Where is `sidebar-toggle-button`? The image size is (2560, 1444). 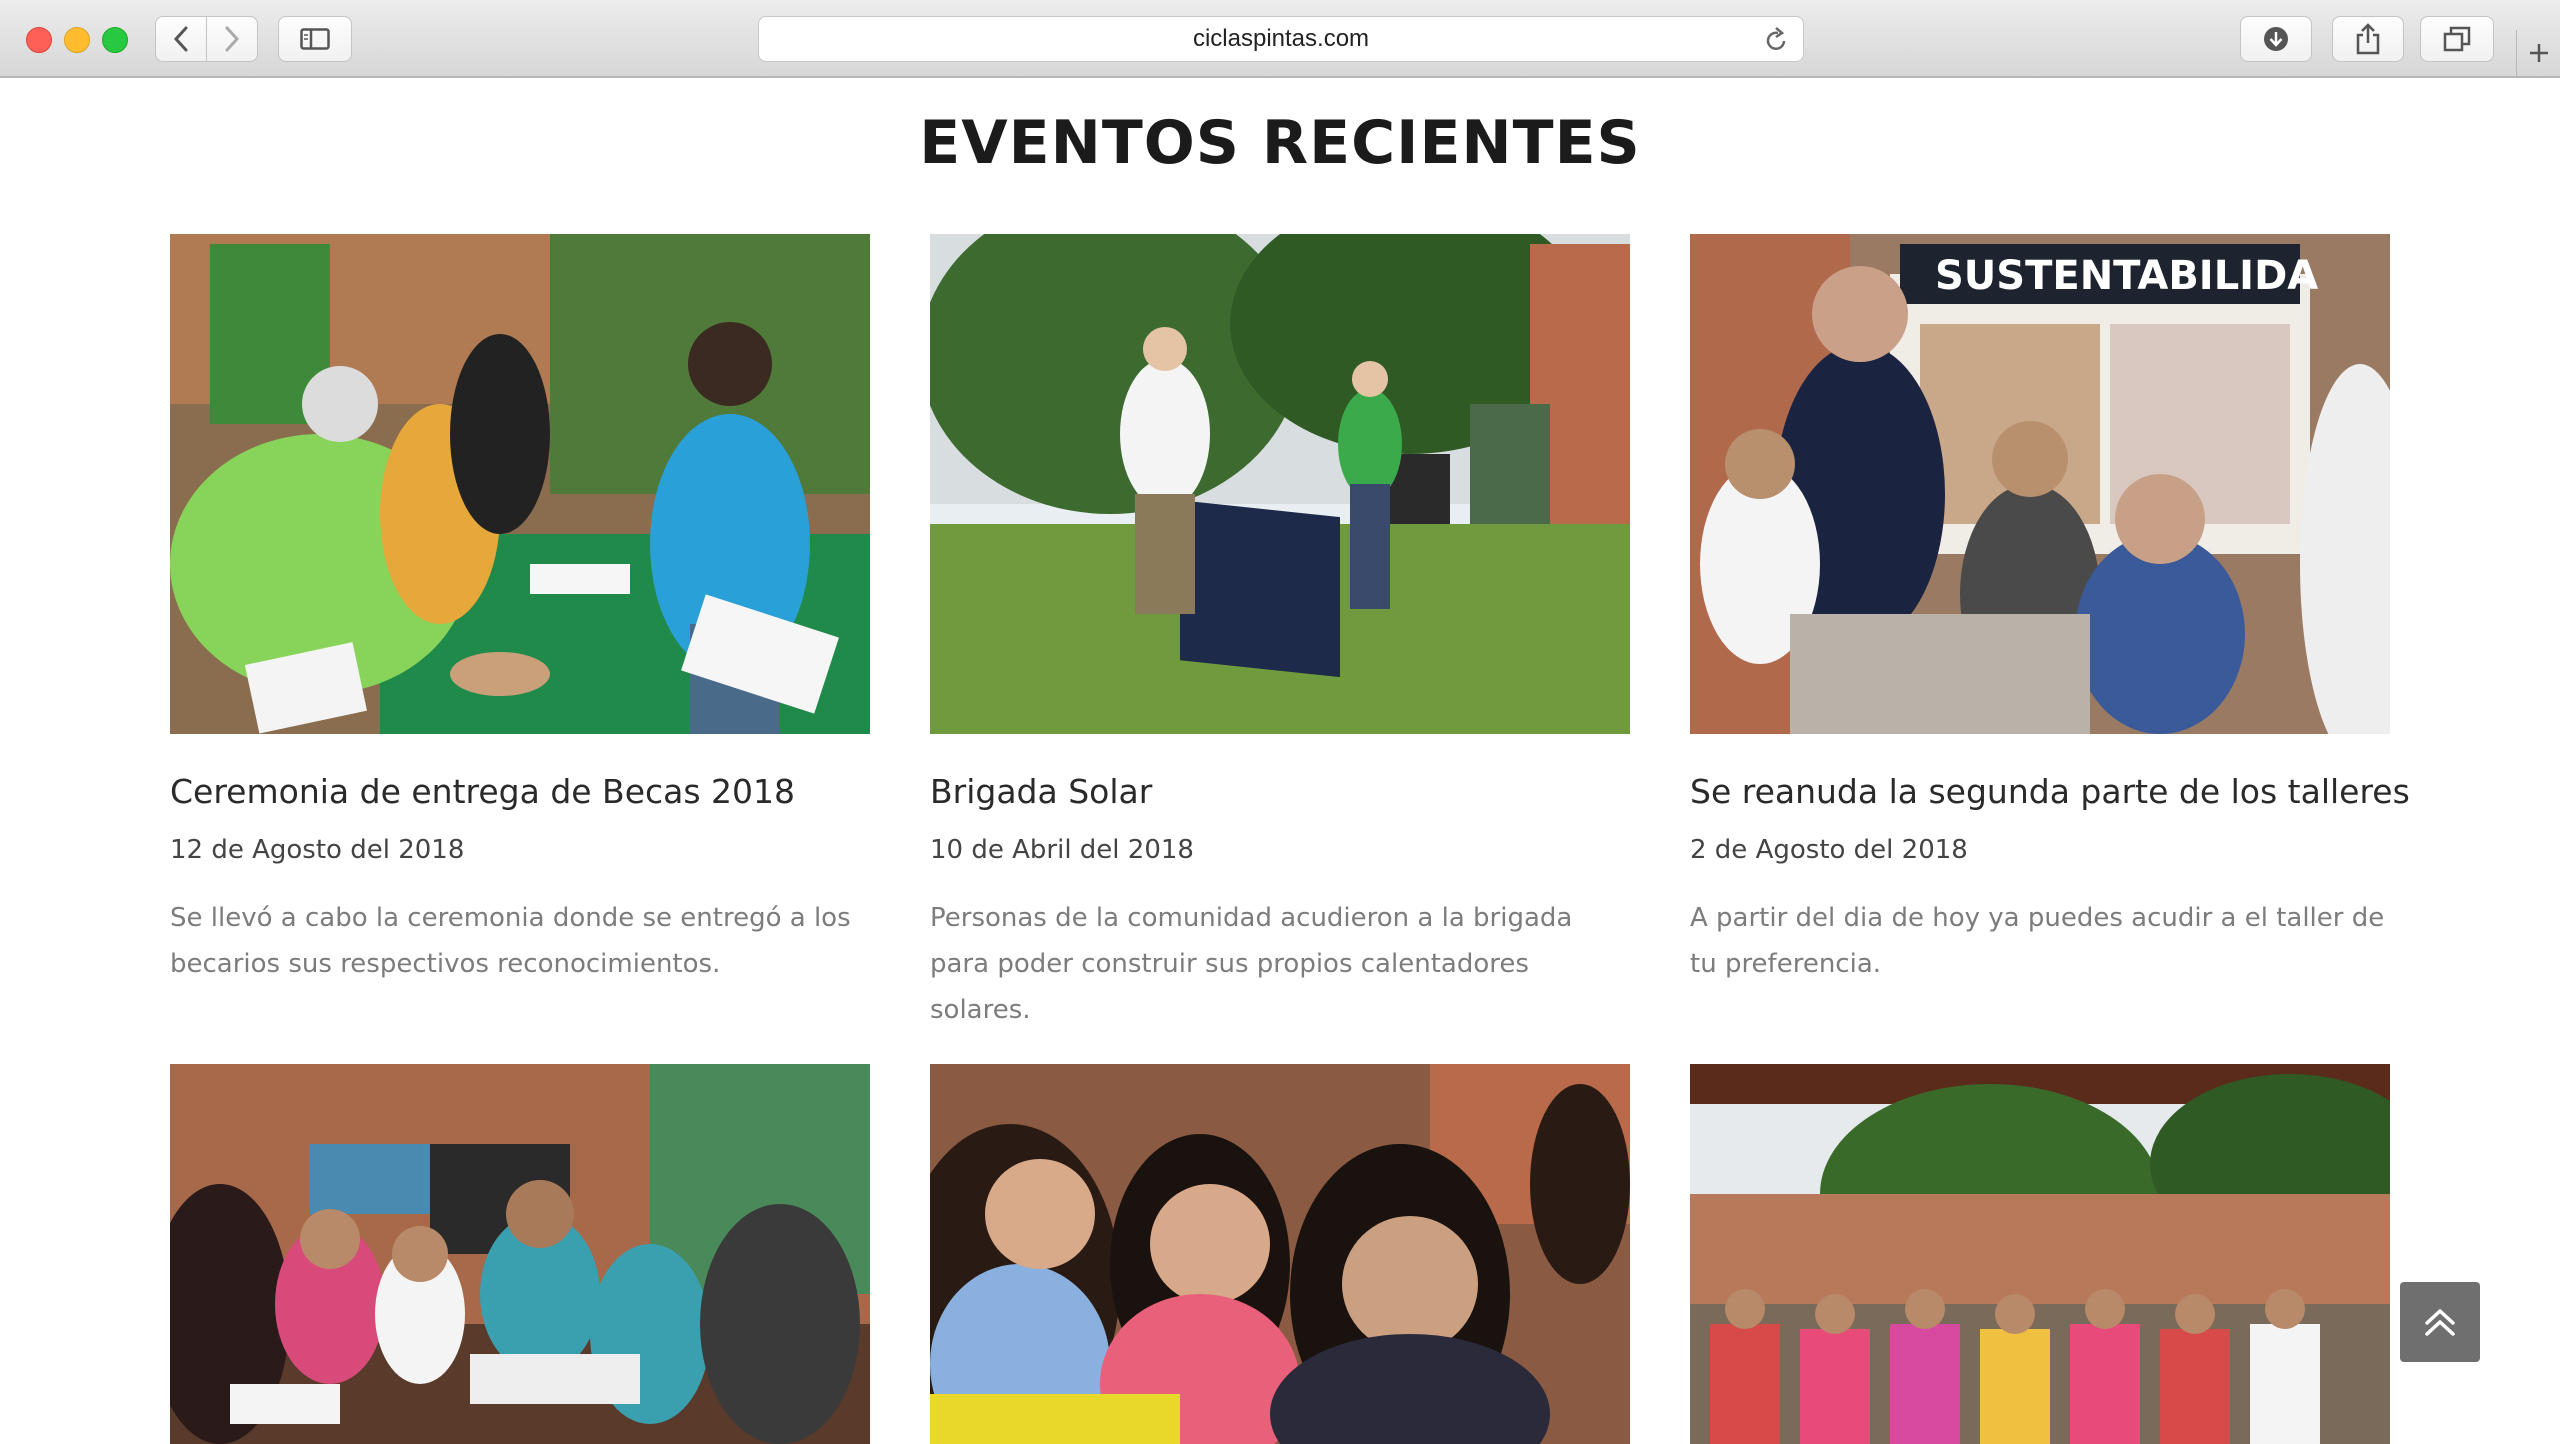
sidebar-toggle-button is located at coordinates (315, 39).